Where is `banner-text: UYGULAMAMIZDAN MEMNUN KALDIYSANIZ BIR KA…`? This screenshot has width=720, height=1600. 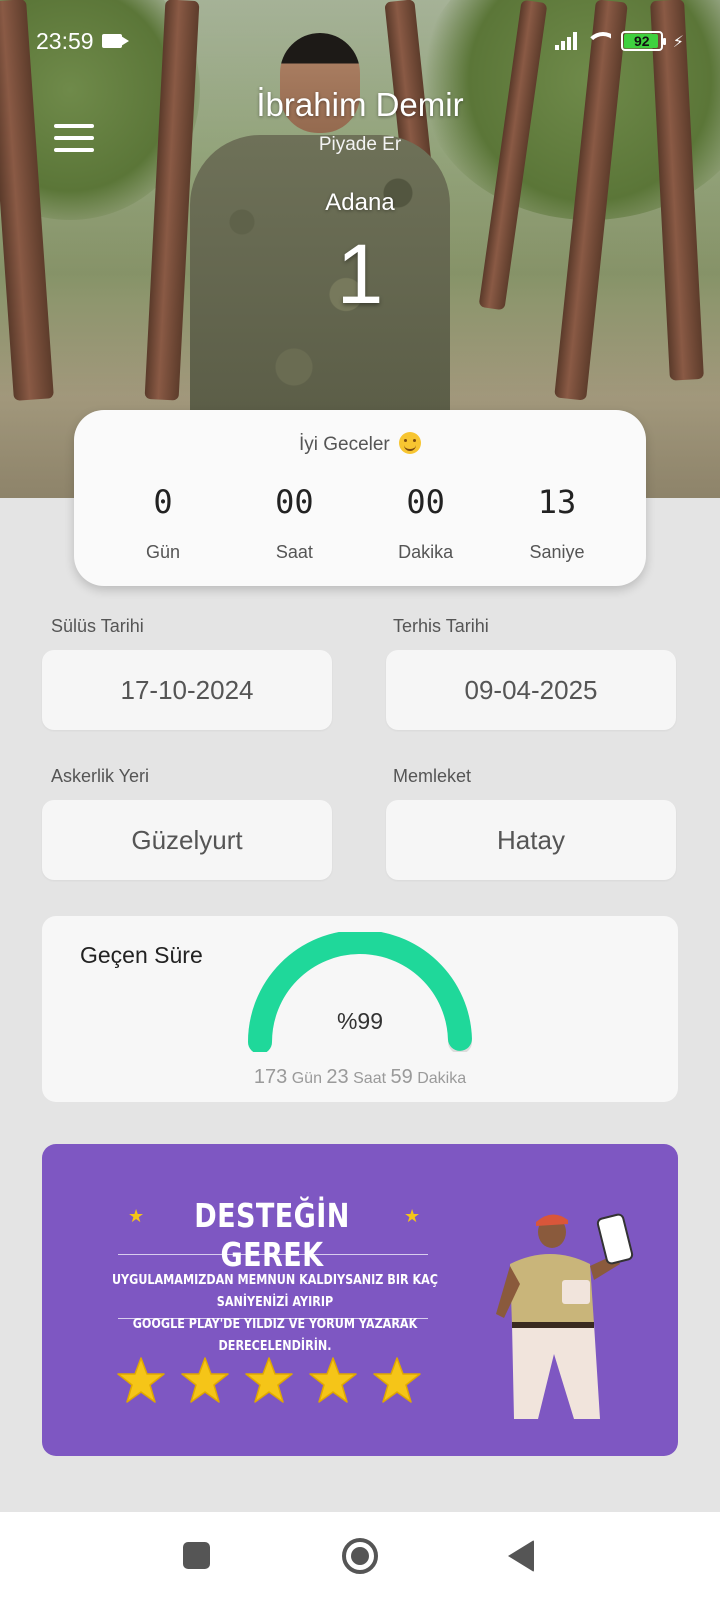 banner-text: UYGULAMAMIZDAN MEMNUN KALDIYSANIZ BIR KA… is located at coordinates (275, 1314).